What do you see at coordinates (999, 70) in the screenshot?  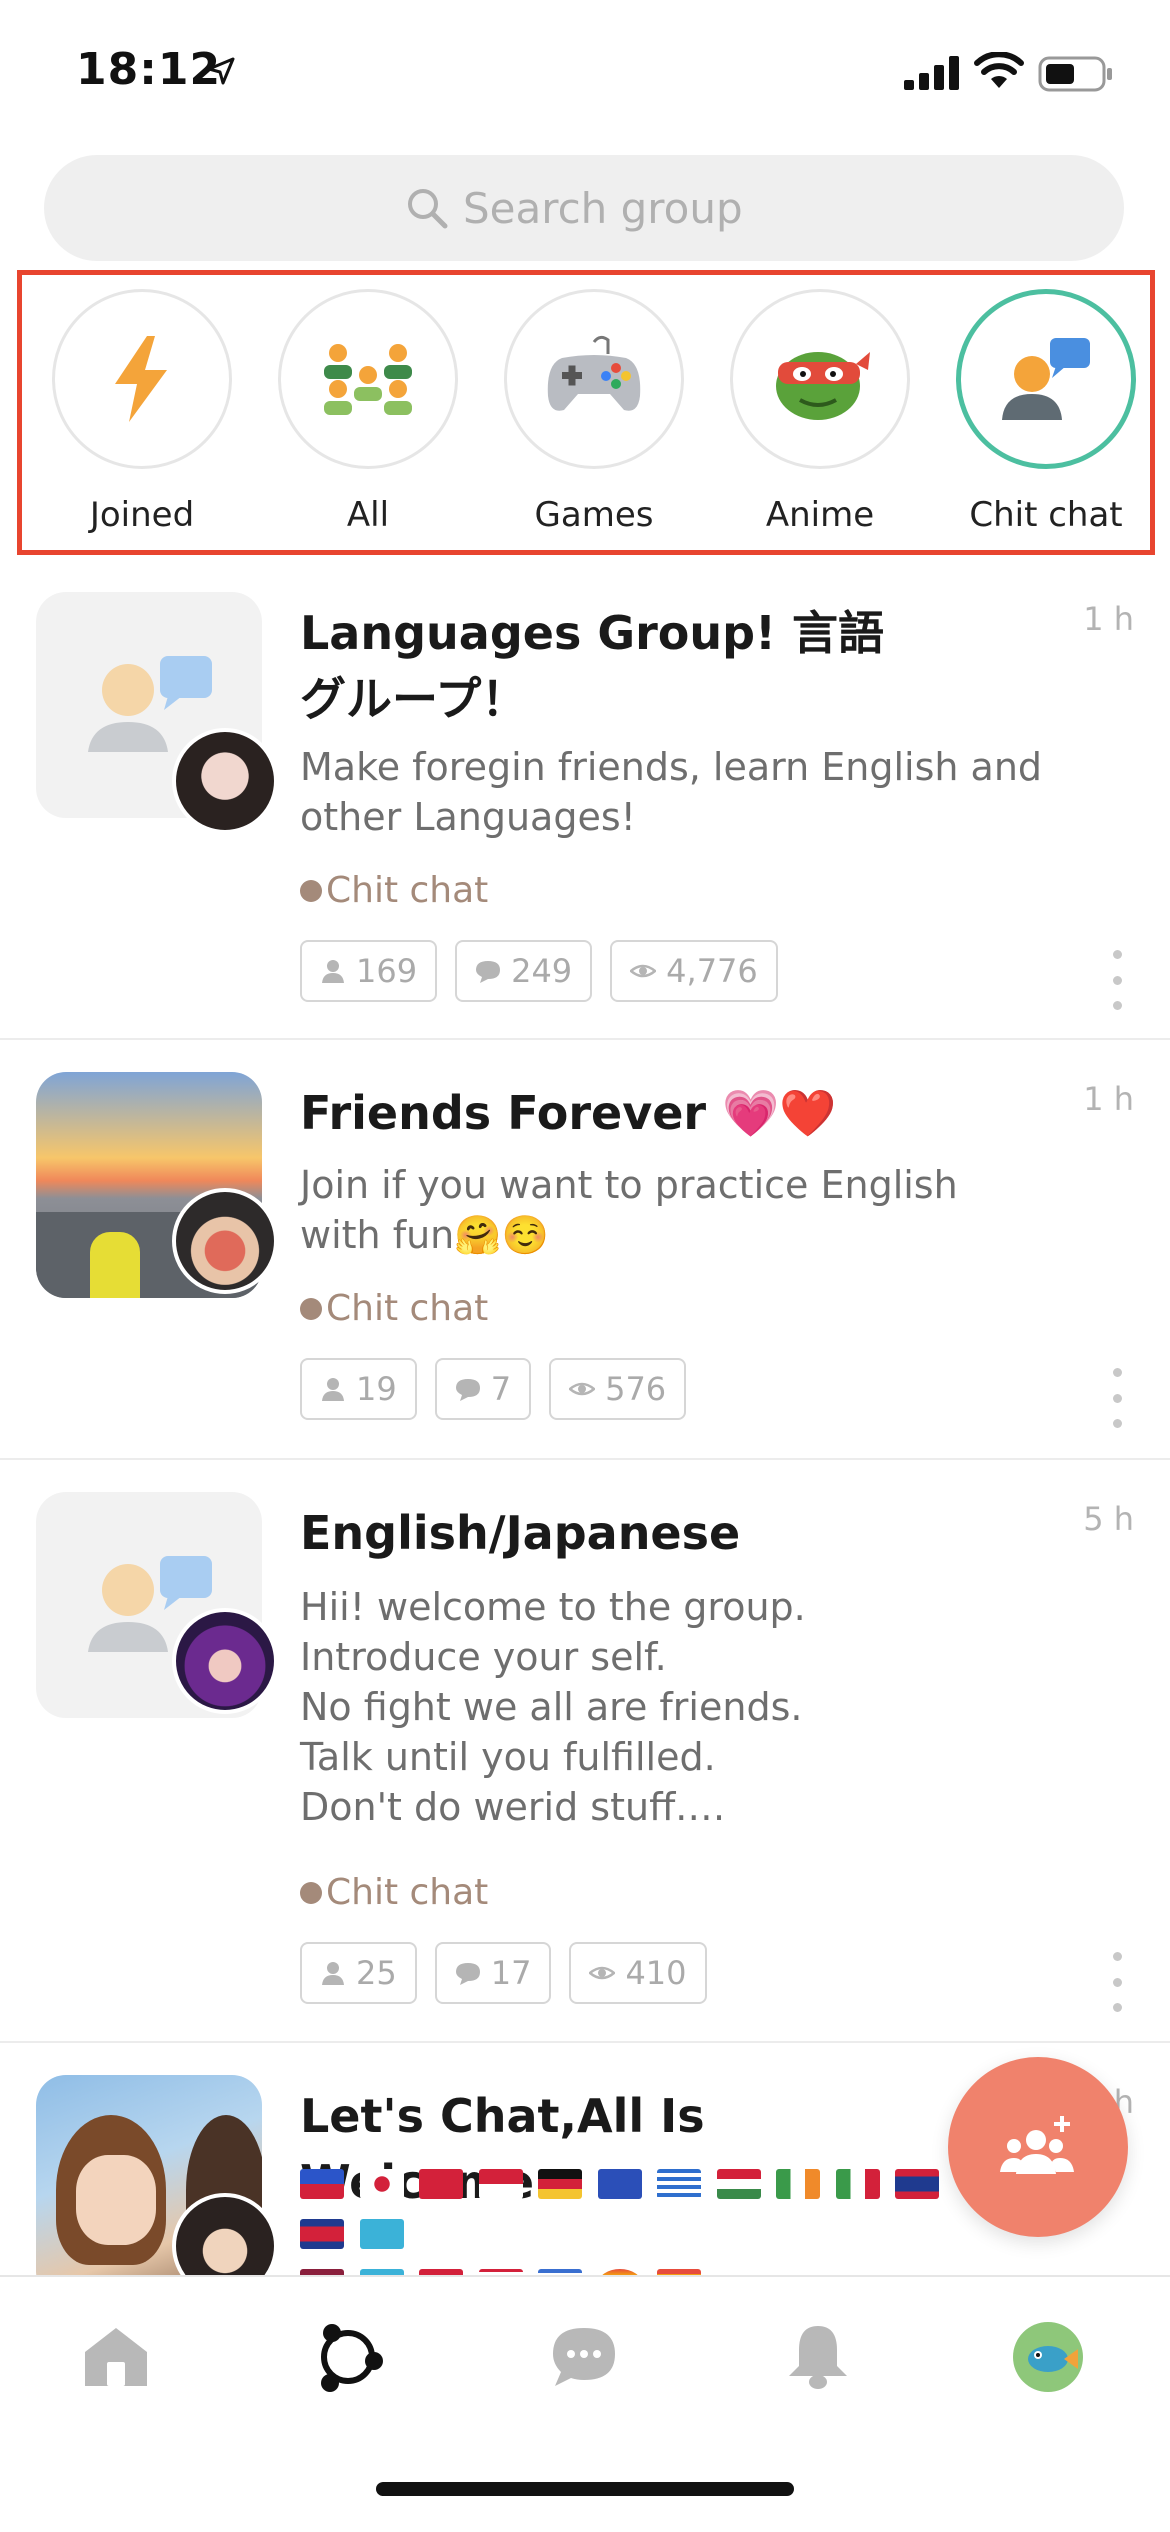 I see `wifi-icon` at bounding box center [999, 70].